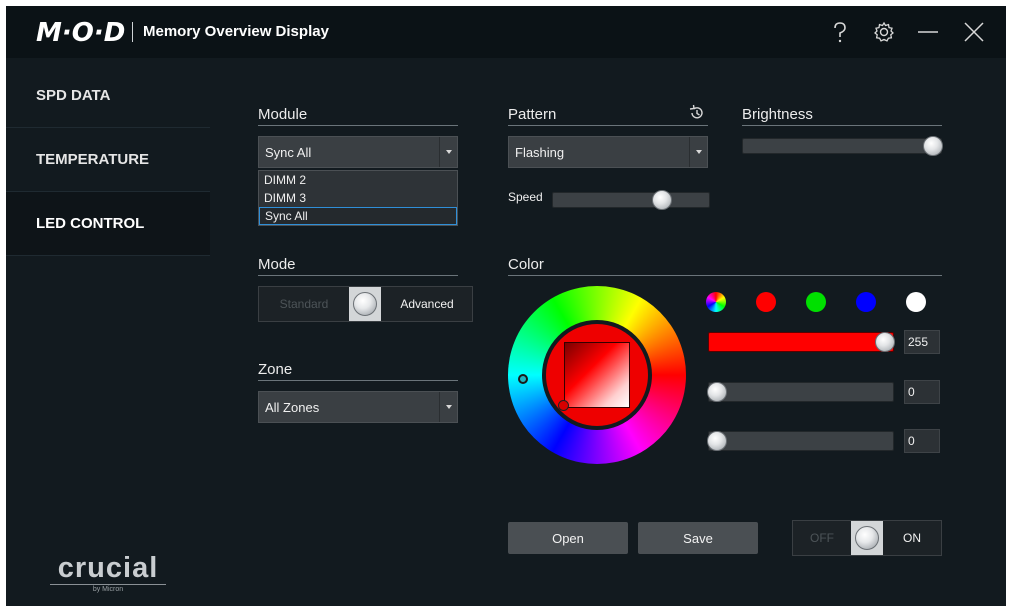 This screenshot has height=615, width=1012. What do you see at coordinates (90, 223) in the screenshot?
I see `sidebar-item-label: LED CONTROL` at bounding box center [90, 223].